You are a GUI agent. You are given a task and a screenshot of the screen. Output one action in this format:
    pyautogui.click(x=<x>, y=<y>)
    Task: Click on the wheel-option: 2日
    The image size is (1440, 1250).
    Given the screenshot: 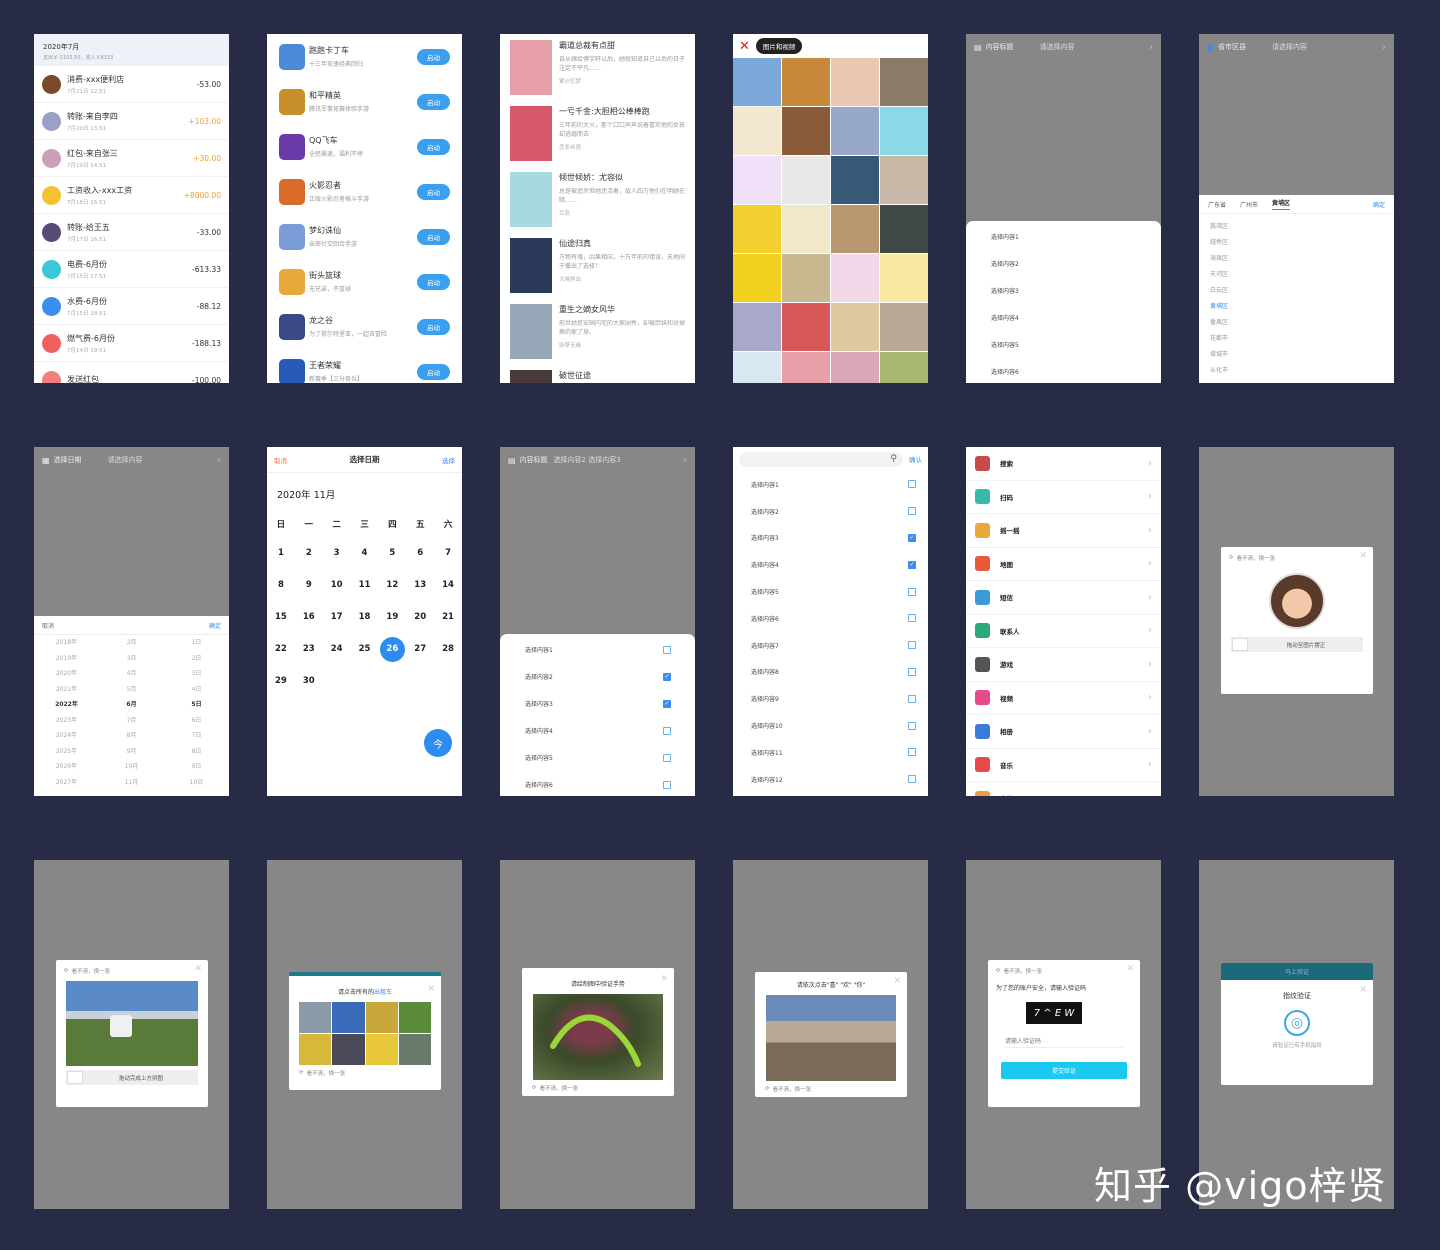 What is the action you would take?
    pyautogui.click(x=196, y=659)
    